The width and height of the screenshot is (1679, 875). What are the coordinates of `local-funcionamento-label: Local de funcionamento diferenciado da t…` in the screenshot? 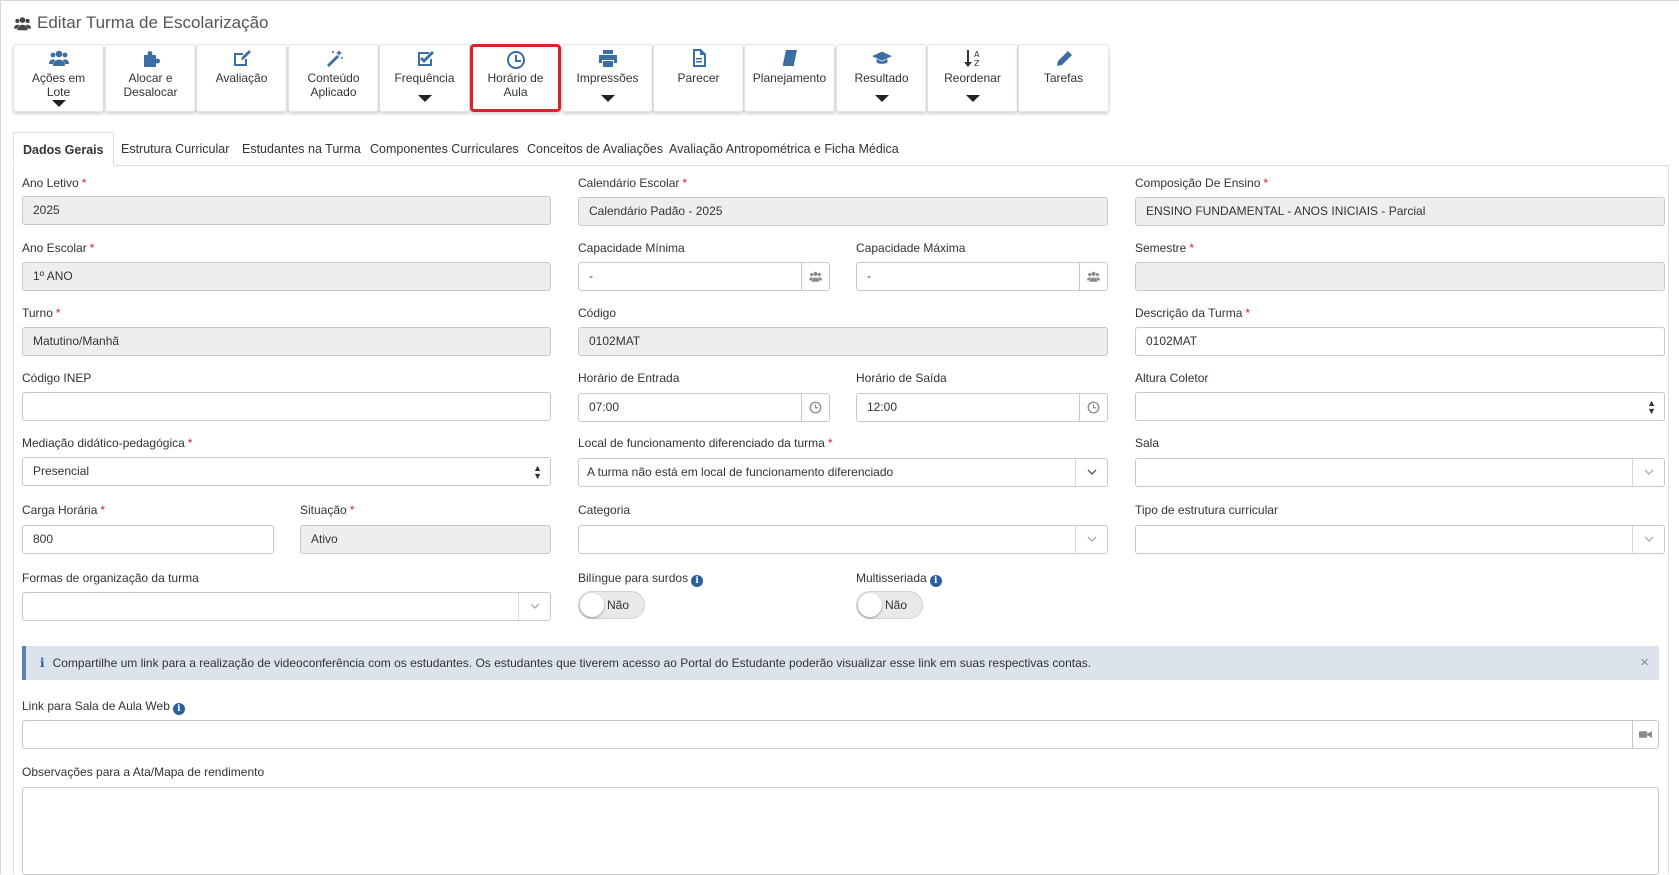 It's located at (705, 443).